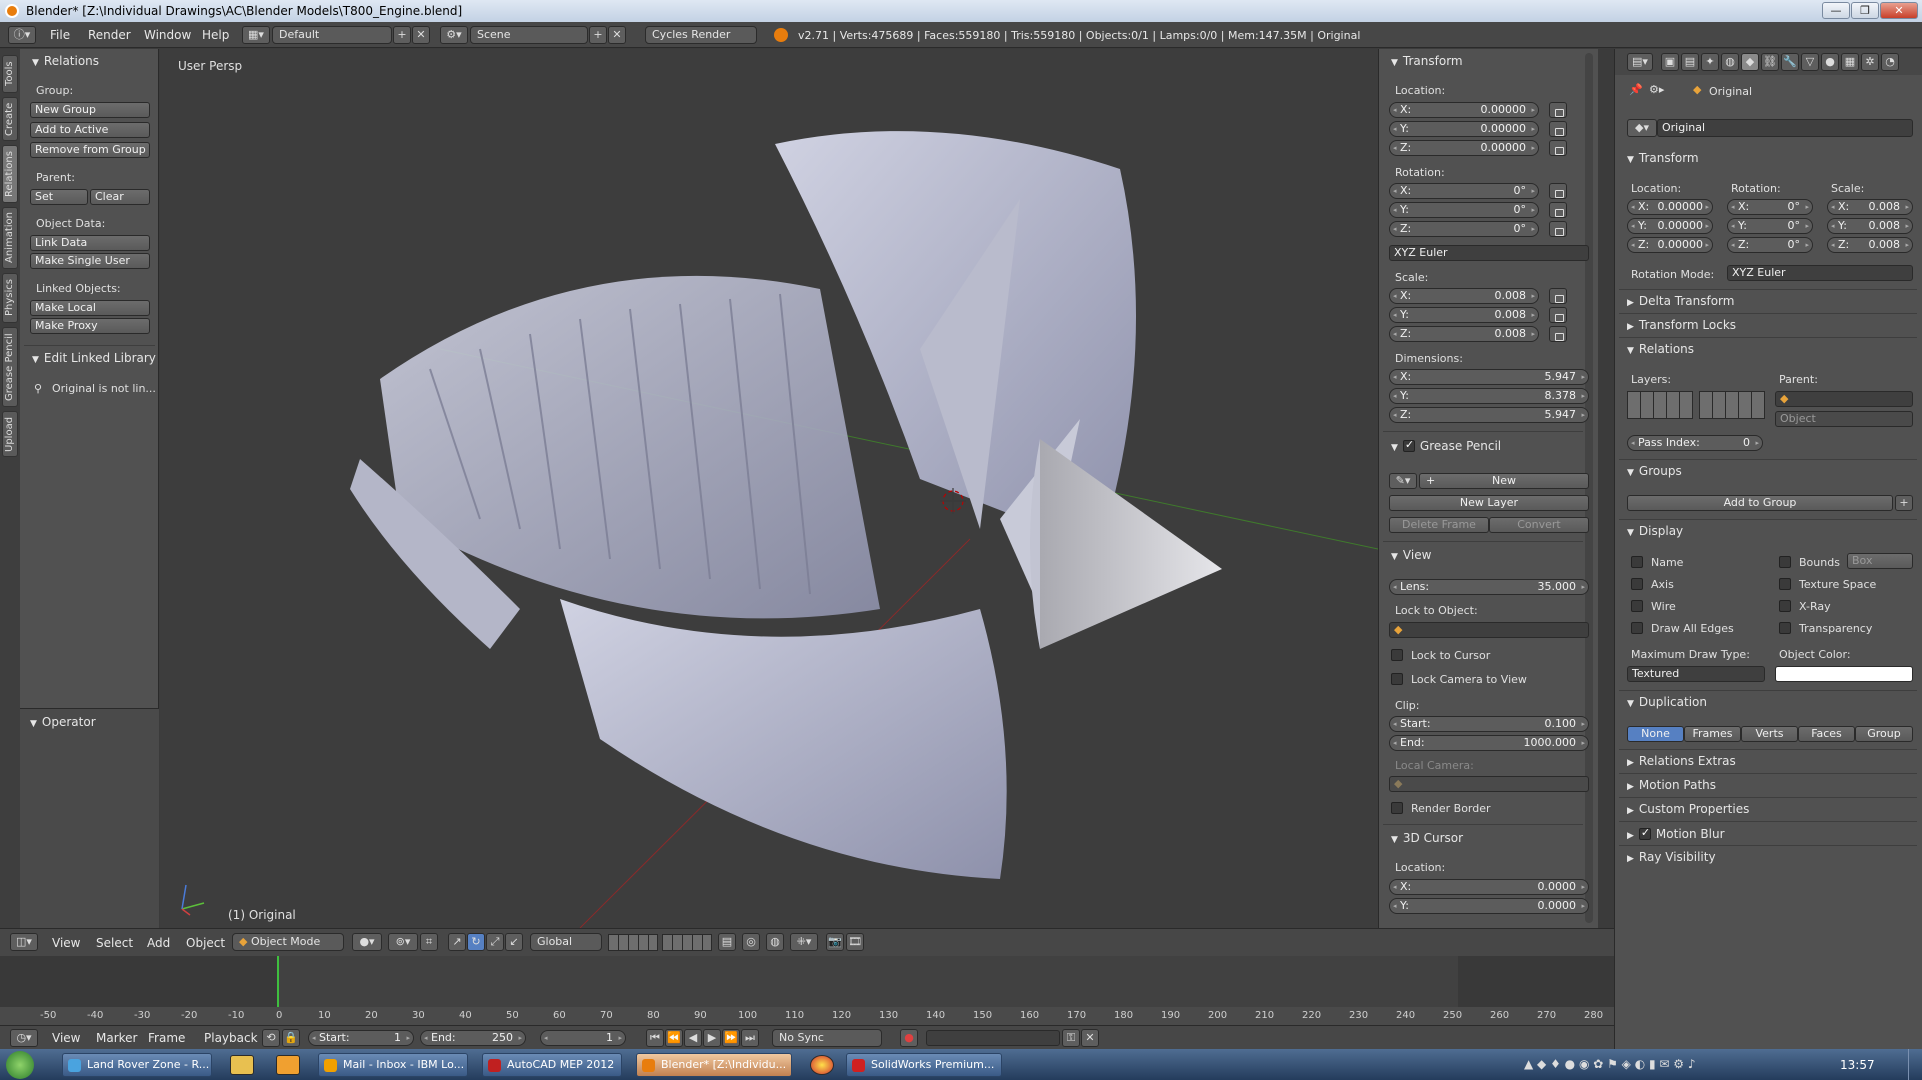 This screenshot has height=1080, width=1922. Describe the element at coordinates (1760, 503) in the screenshot. I see `add-to-group-button: Add to Group` at that location.